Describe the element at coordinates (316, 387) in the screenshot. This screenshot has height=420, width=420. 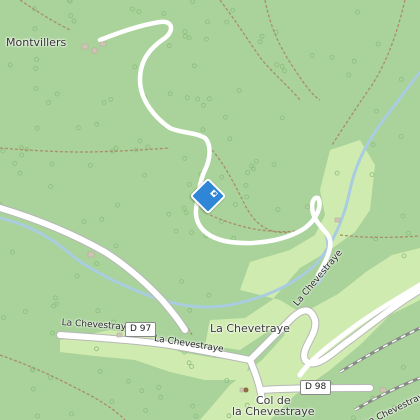
I see `route-shield-east: D 98` at that location.